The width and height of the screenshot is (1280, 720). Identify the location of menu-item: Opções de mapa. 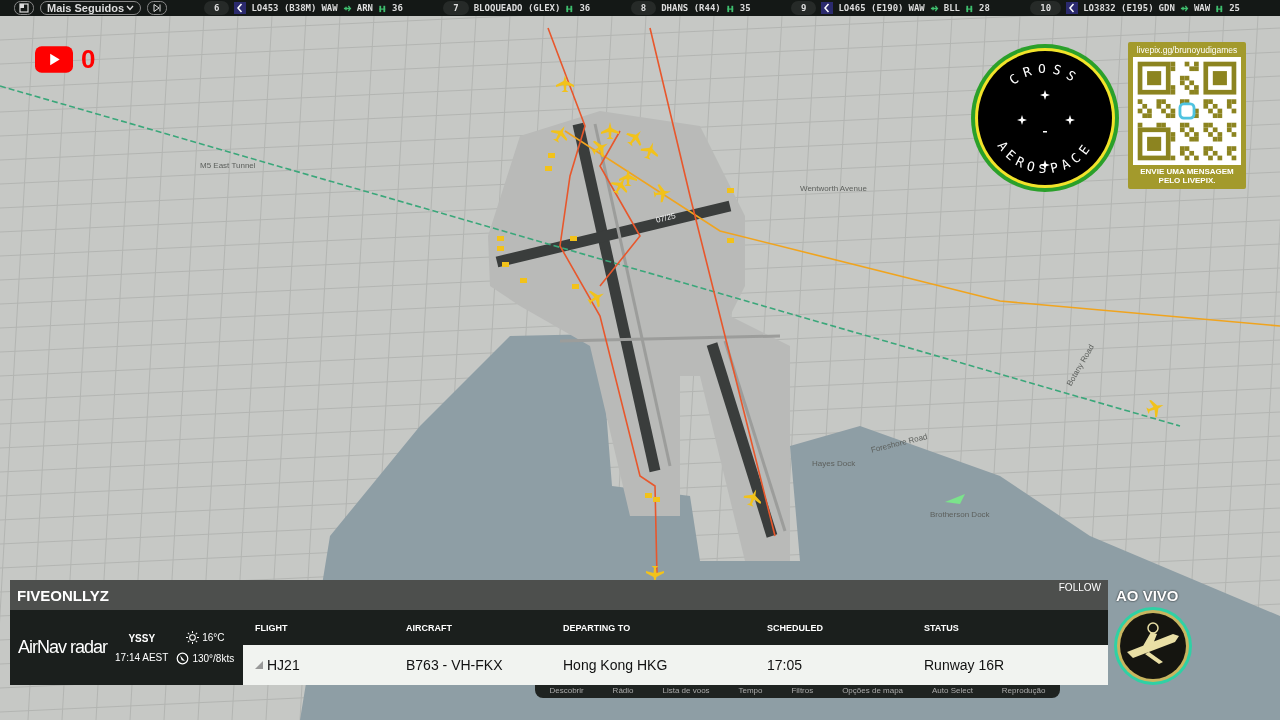
(873, 690).